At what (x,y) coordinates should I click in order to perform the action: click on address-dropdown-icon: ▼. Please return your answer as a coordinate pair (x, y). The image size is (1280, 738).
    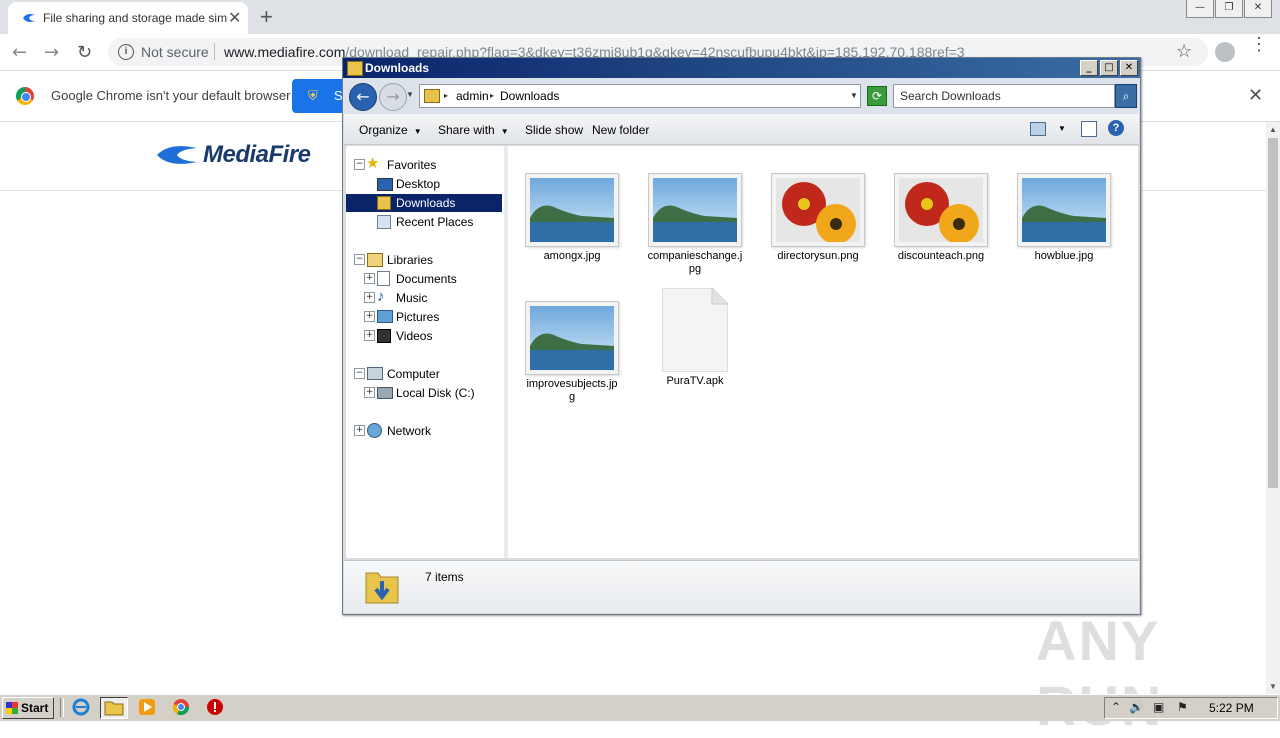
    Looking at the image, I should click on (854, 95).